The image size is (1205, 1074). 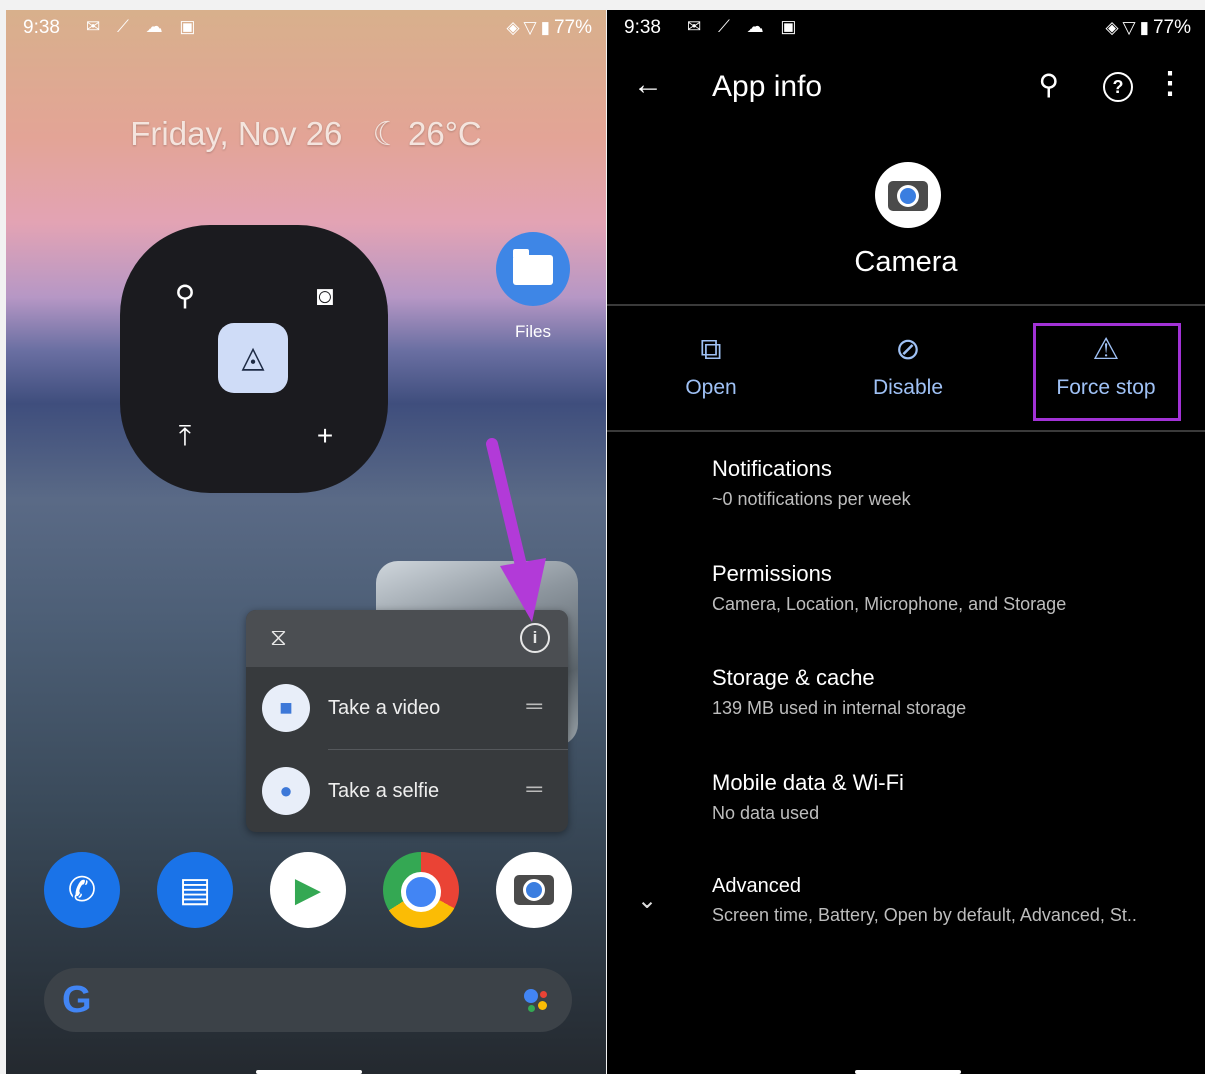 I want to click on row-subtitle: No data used, so click(x=766, y=813).